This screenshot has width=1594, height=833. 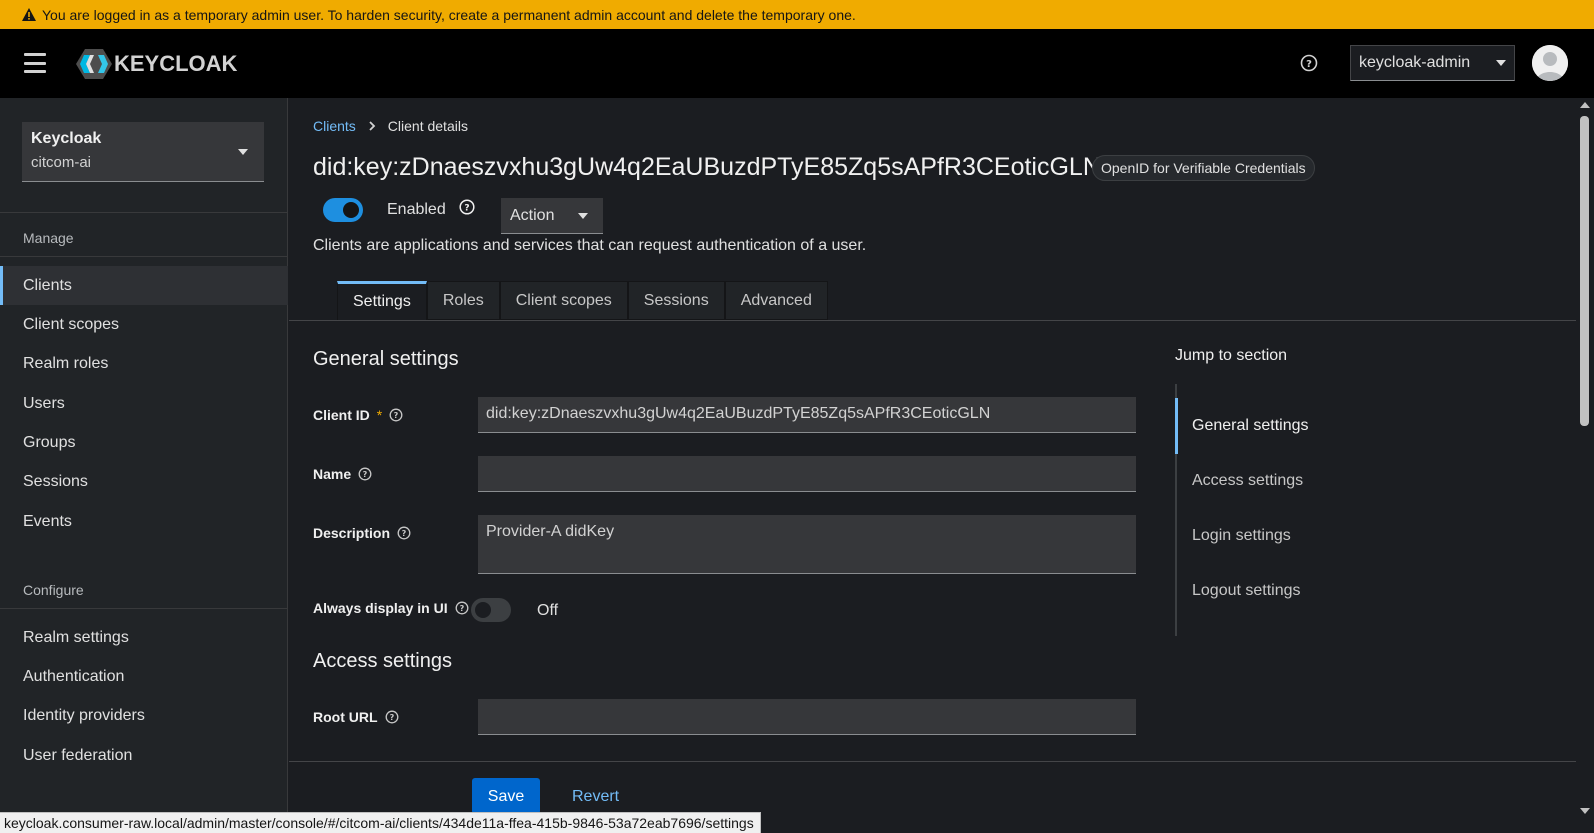 I want to click on jump-to-section-title: Jump to section, so click(x=1231, y=355).